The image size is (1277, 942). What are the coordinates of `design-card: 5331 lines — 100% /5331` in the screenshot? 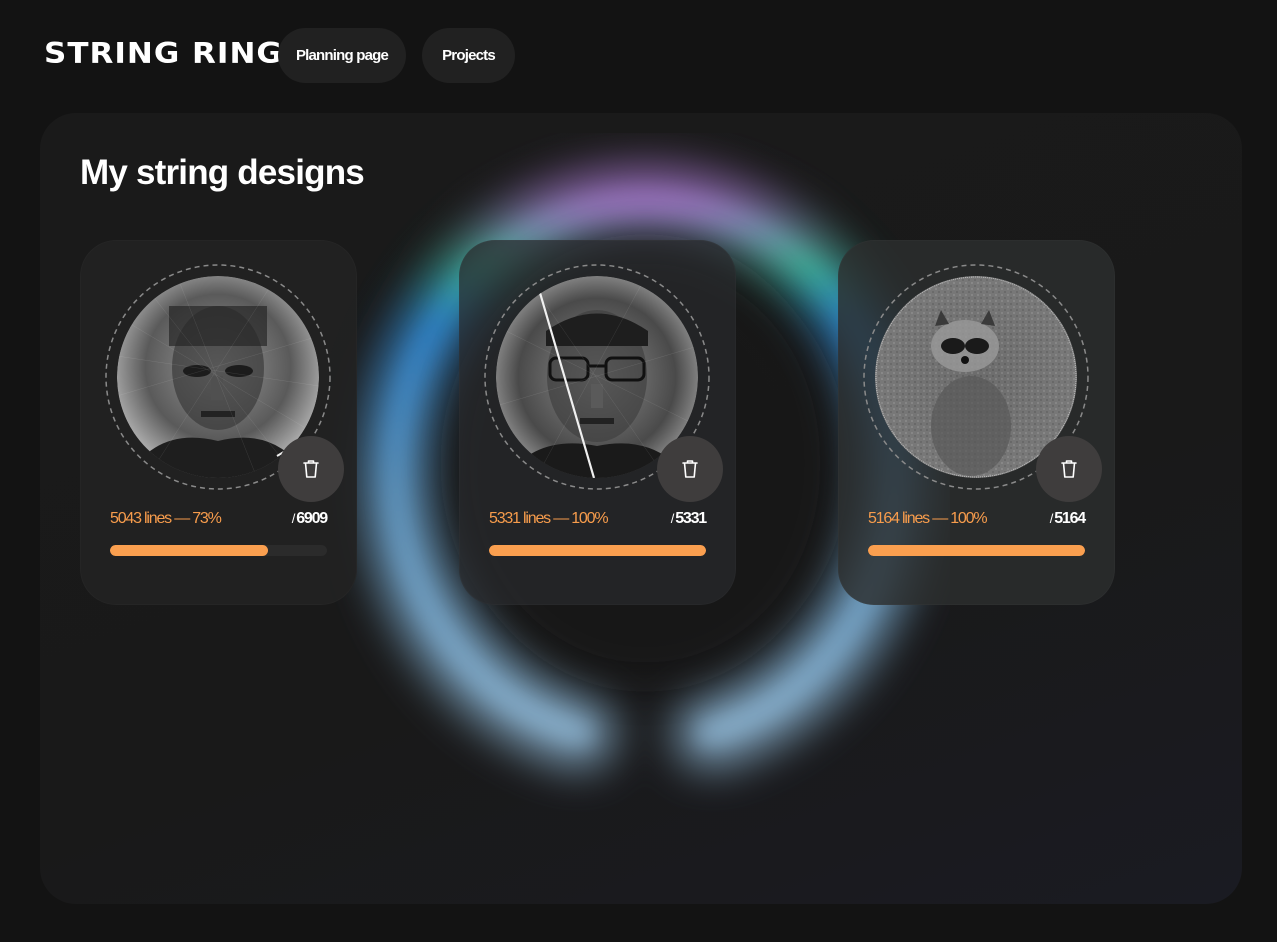 It's located at (597, 422).